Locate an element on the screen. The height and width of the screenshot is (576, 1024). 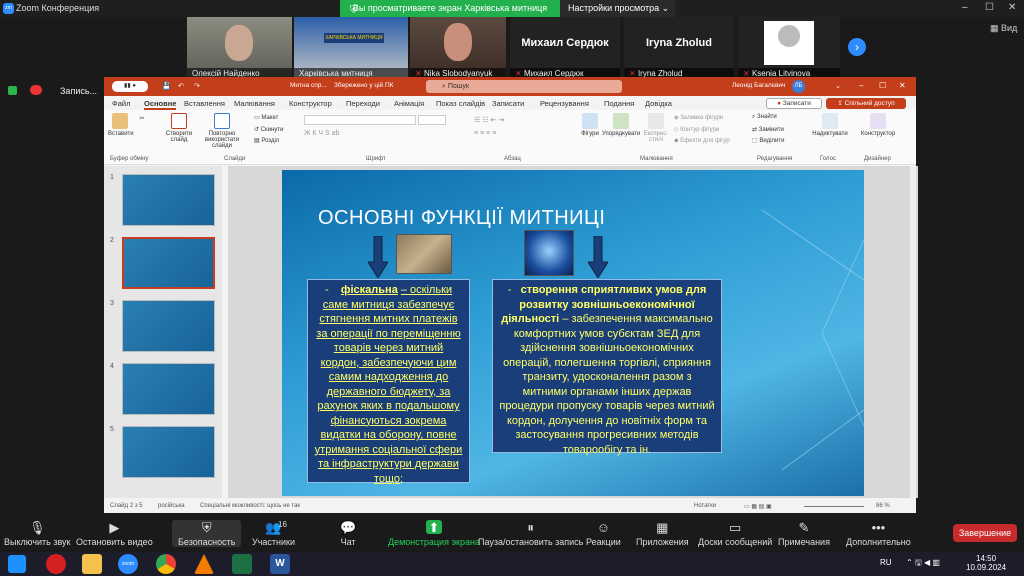
arrange-button: Упорядкувати is located at coordinates (621, 125).